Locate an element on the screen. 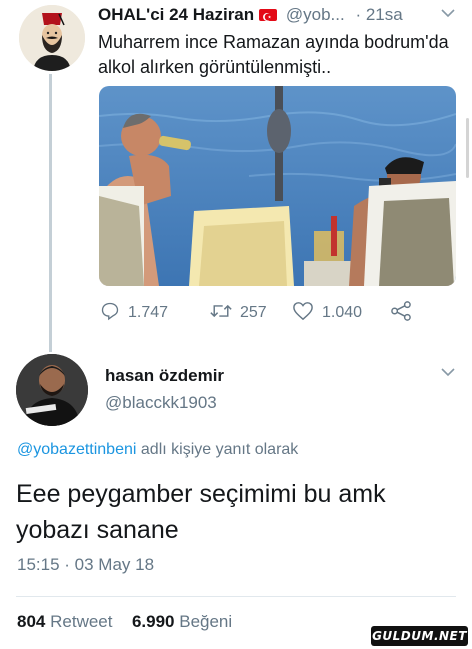 This screenshot has width=472, height=649. retweet-stat: 804 Retweet is located at coordinates (64, 621).